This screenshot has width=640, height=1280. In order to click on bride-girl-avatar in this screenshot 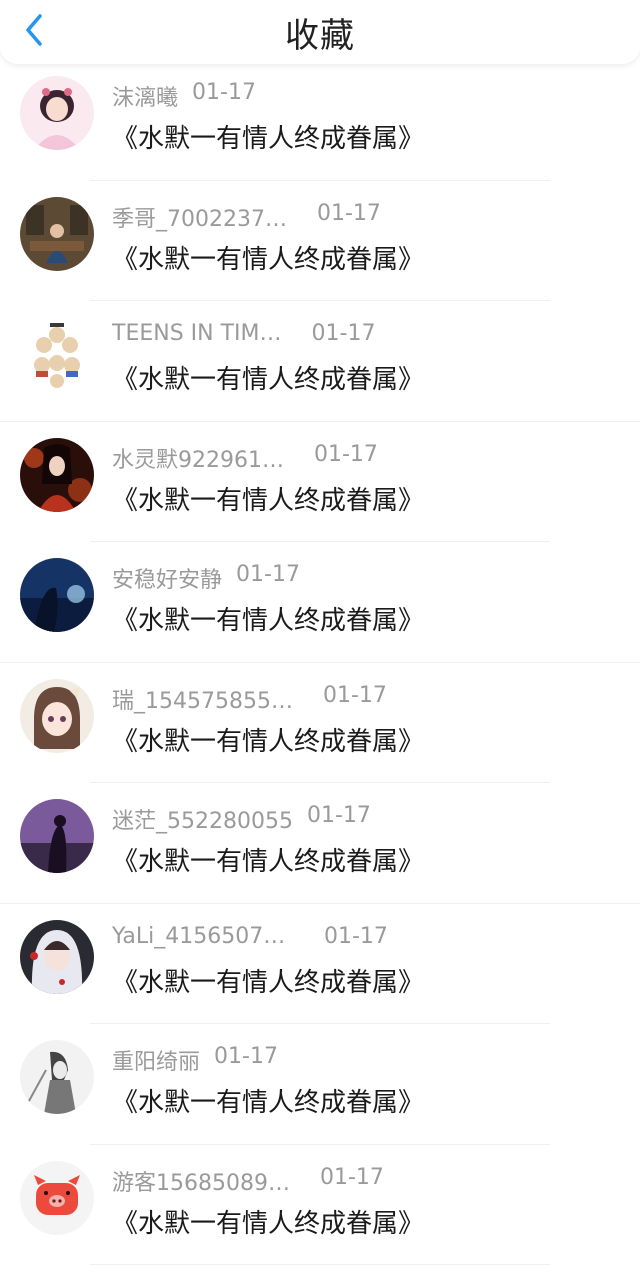, I will do `click(57, 956)`.